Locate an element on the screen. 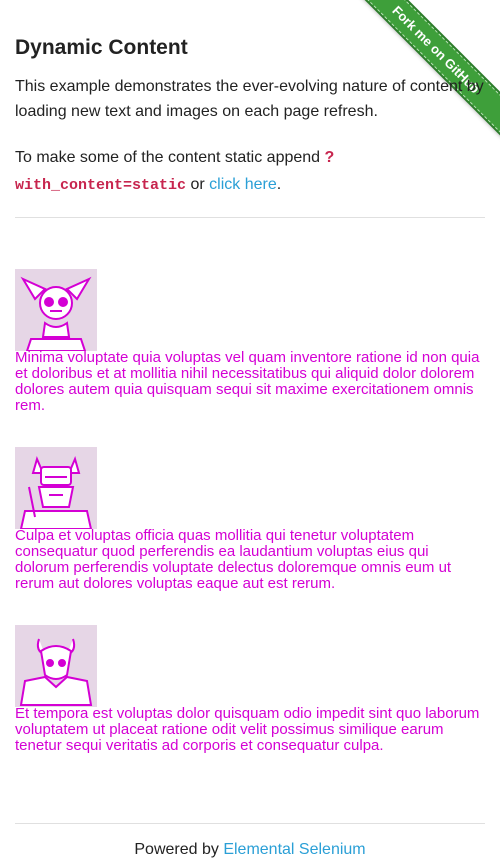 The image size is (500, 859). elemental-selenium-link: Elemental Selenium is located at coordinates (294, 849).